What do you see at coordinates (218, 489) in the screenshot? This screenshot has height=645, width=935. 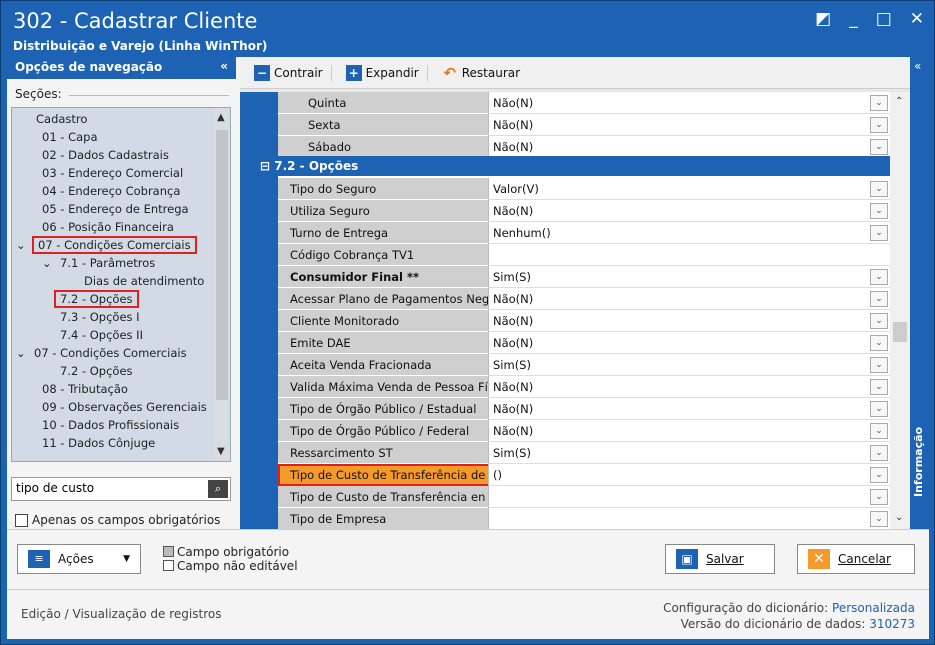 I see `search-icon: ⌕` at bounding box center [218, 489].